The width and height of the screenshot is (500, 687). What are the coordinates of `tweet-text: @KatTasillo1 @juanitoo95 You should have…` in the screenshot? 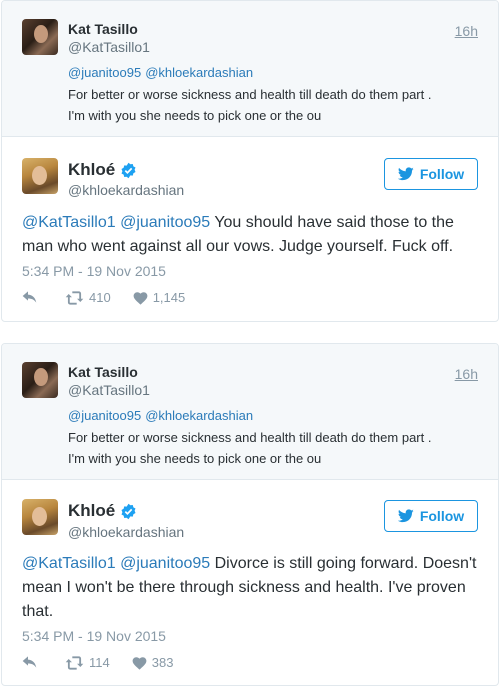 It's located at (252, 235).